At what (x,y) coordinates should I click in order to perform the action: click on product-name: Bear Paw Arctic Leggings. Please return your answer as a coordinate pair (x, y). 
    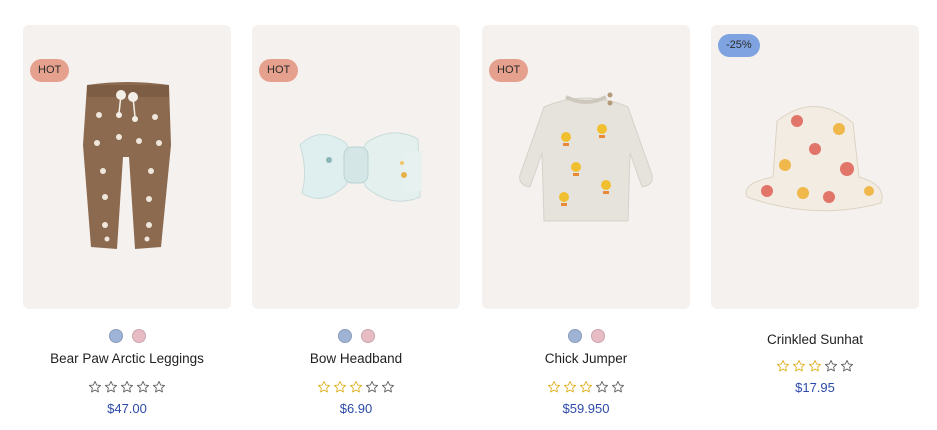
    Looking at the image, I should click on (127, 359).